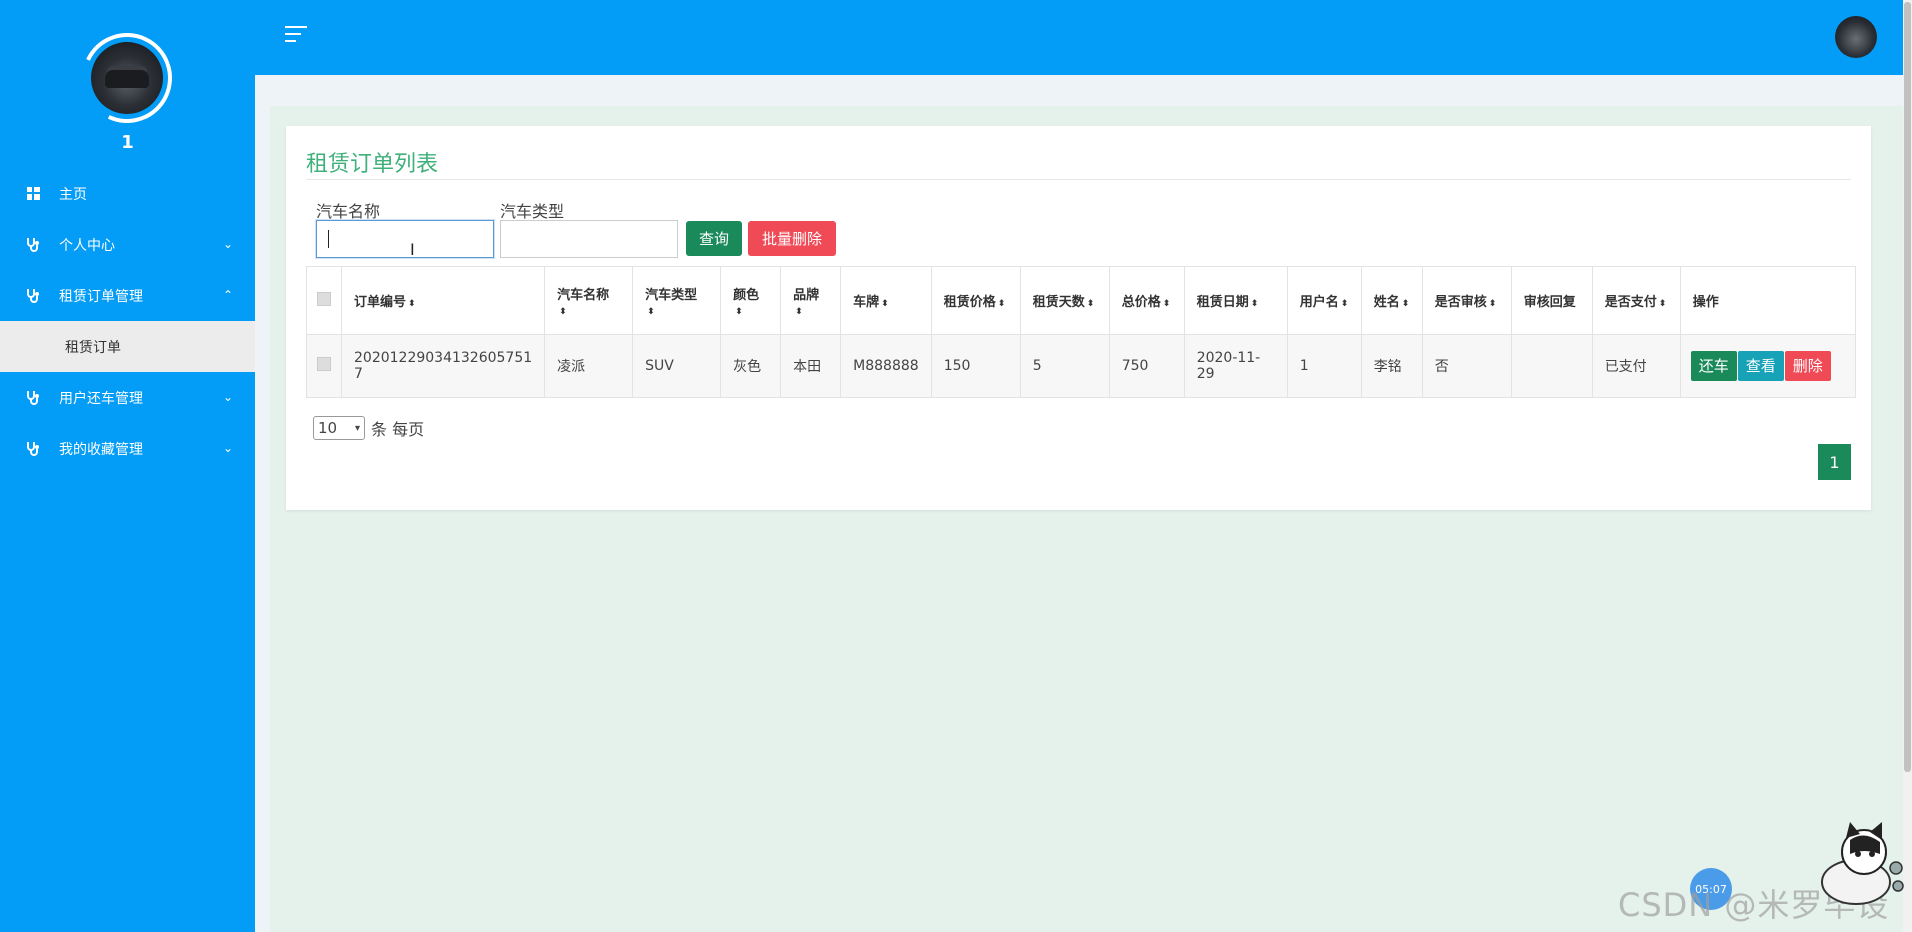  Describe the element at coordinates (1078, 179) in the screenshot. I see `divider` at that location.